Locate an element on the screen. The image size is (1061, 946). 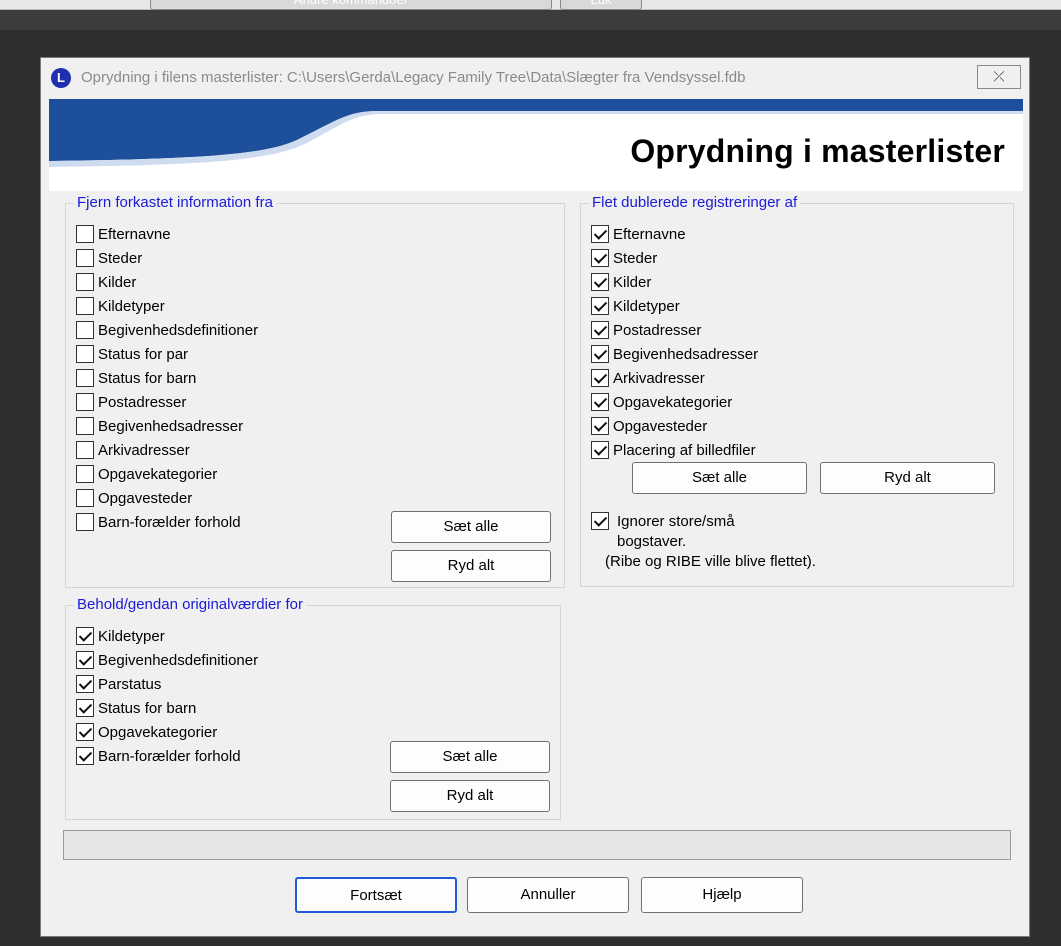
cancel-button: Annuller is located at coordinates (548, 895).